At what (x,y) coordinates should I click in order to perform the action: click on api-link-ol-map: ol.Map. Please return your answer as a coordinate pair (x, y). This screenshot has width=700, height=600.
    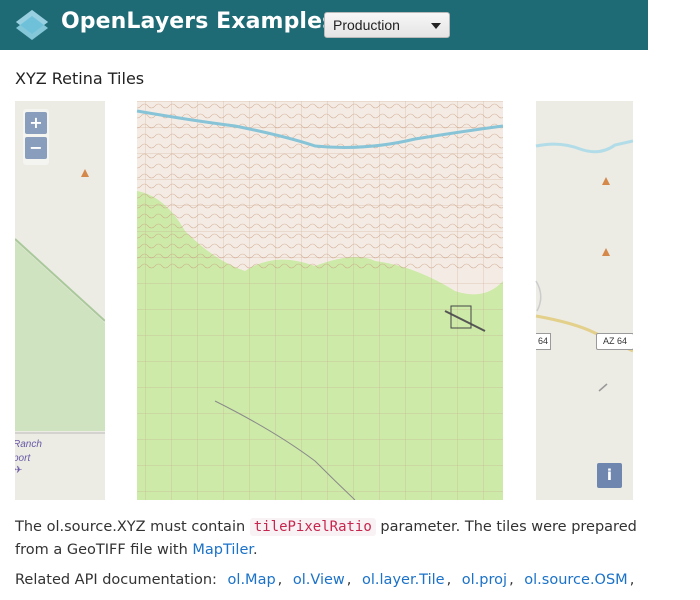
    Looking at the image, I should click on (252, 580).